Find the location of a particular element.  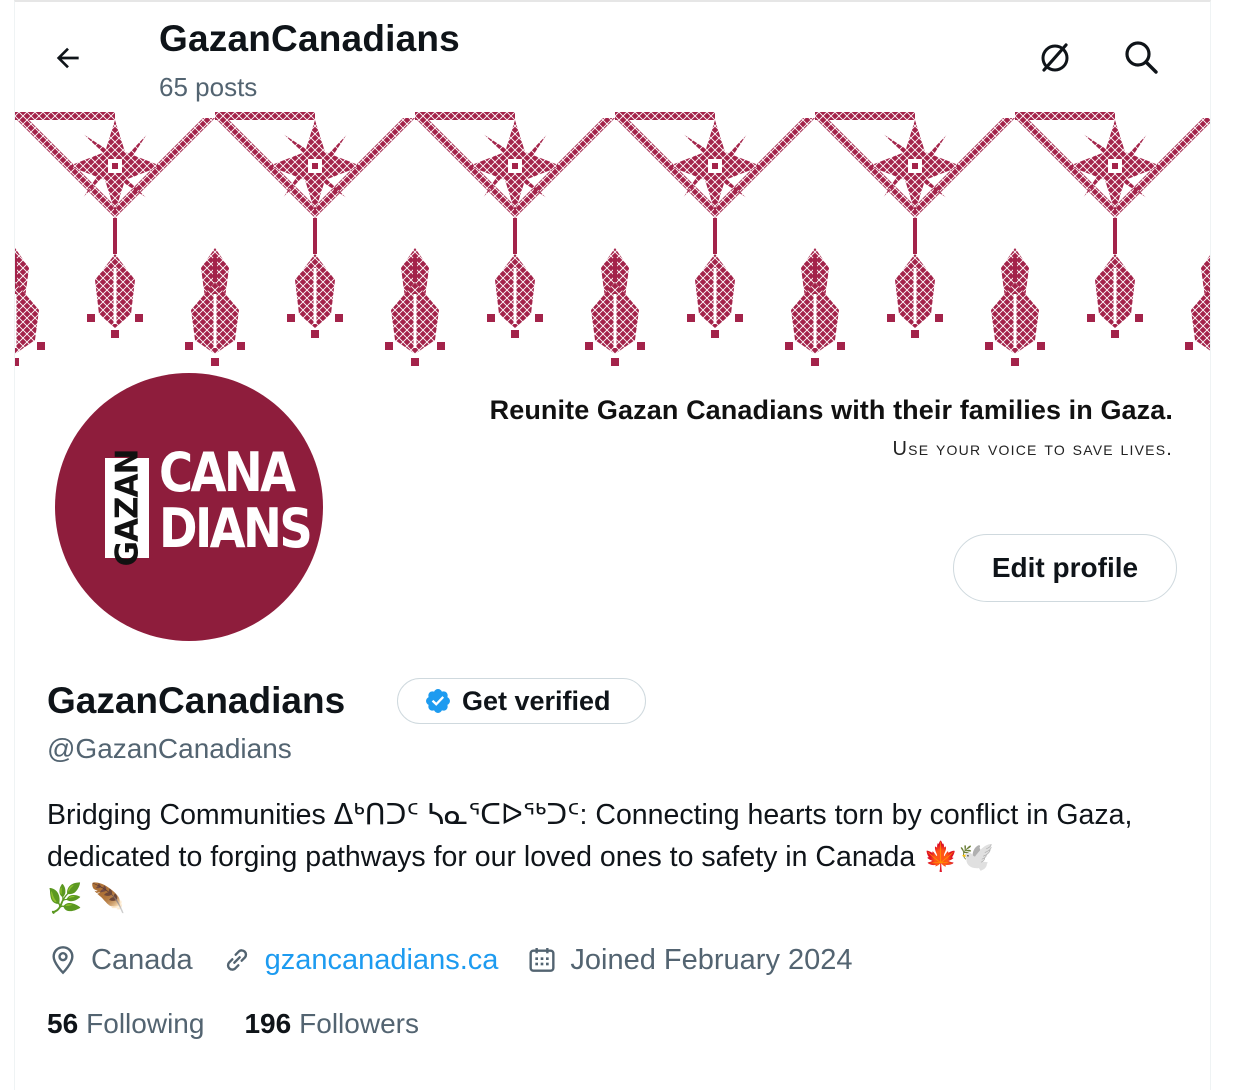

logo-vertical-word: GAZAN is located at coordinates (127, 508).